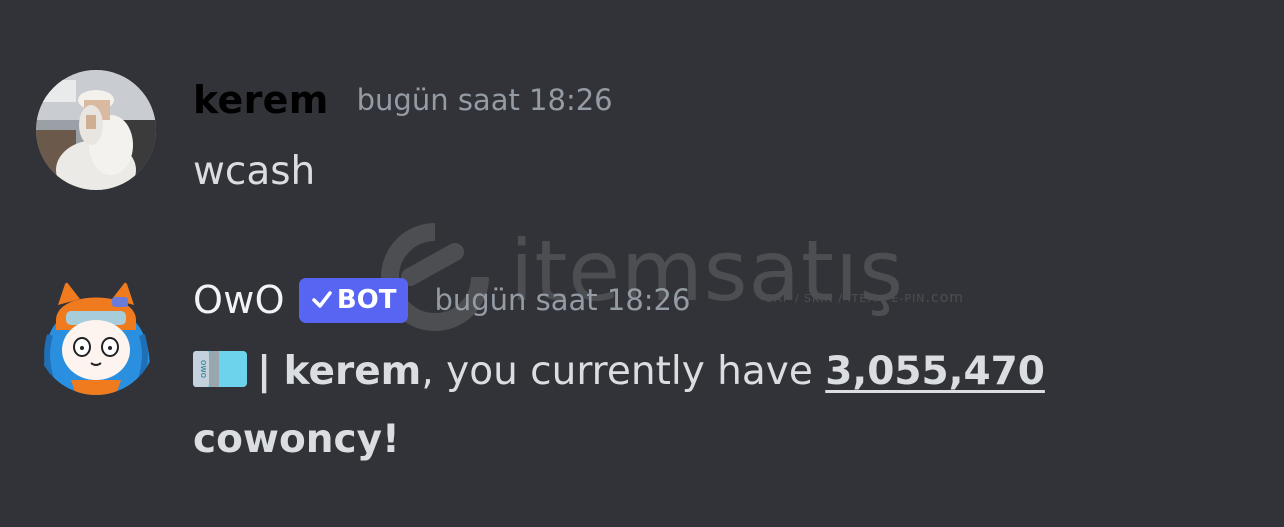 The height and width of the screenshot is (527, 1284). I want to click on message-text: wcash, so click(254, 171).